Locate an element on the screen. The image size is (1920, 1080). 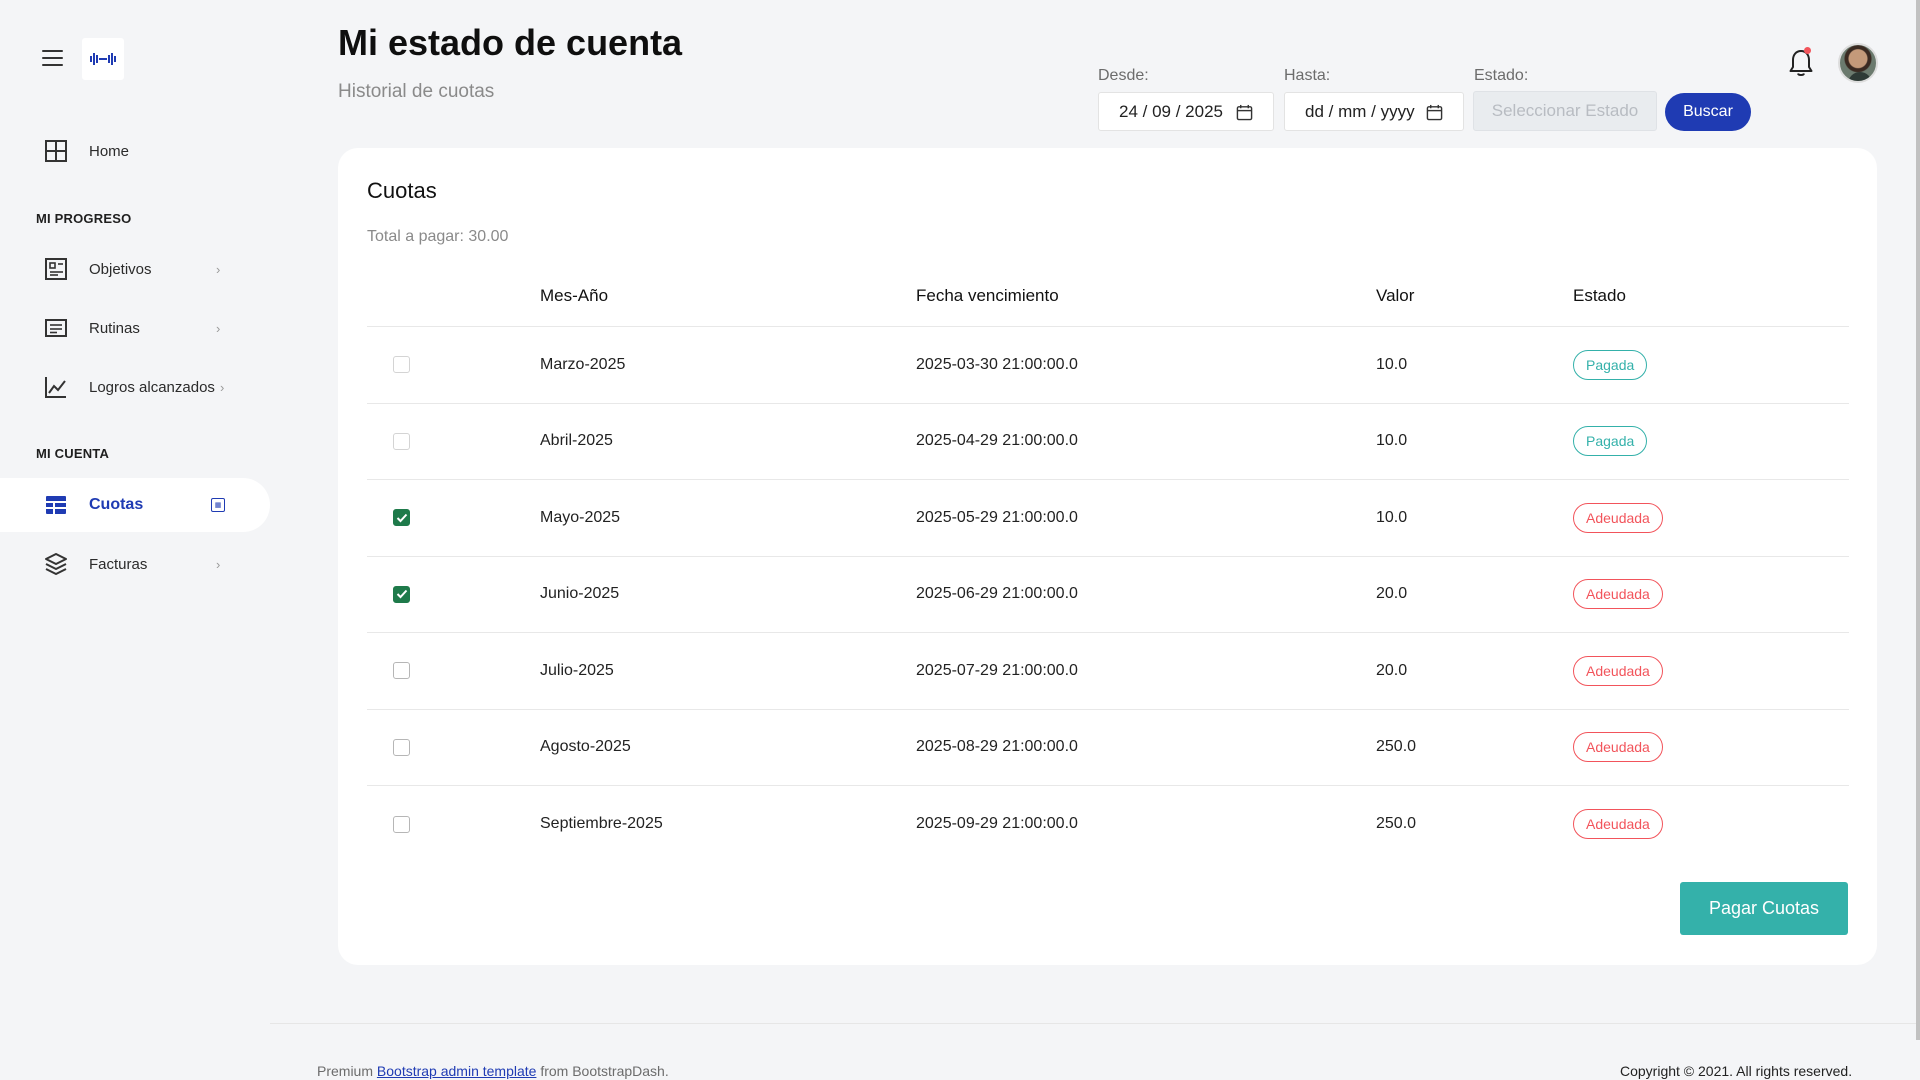
total-to-pay: Total a pagar: 30.00 is located at coordinates (438, 236).